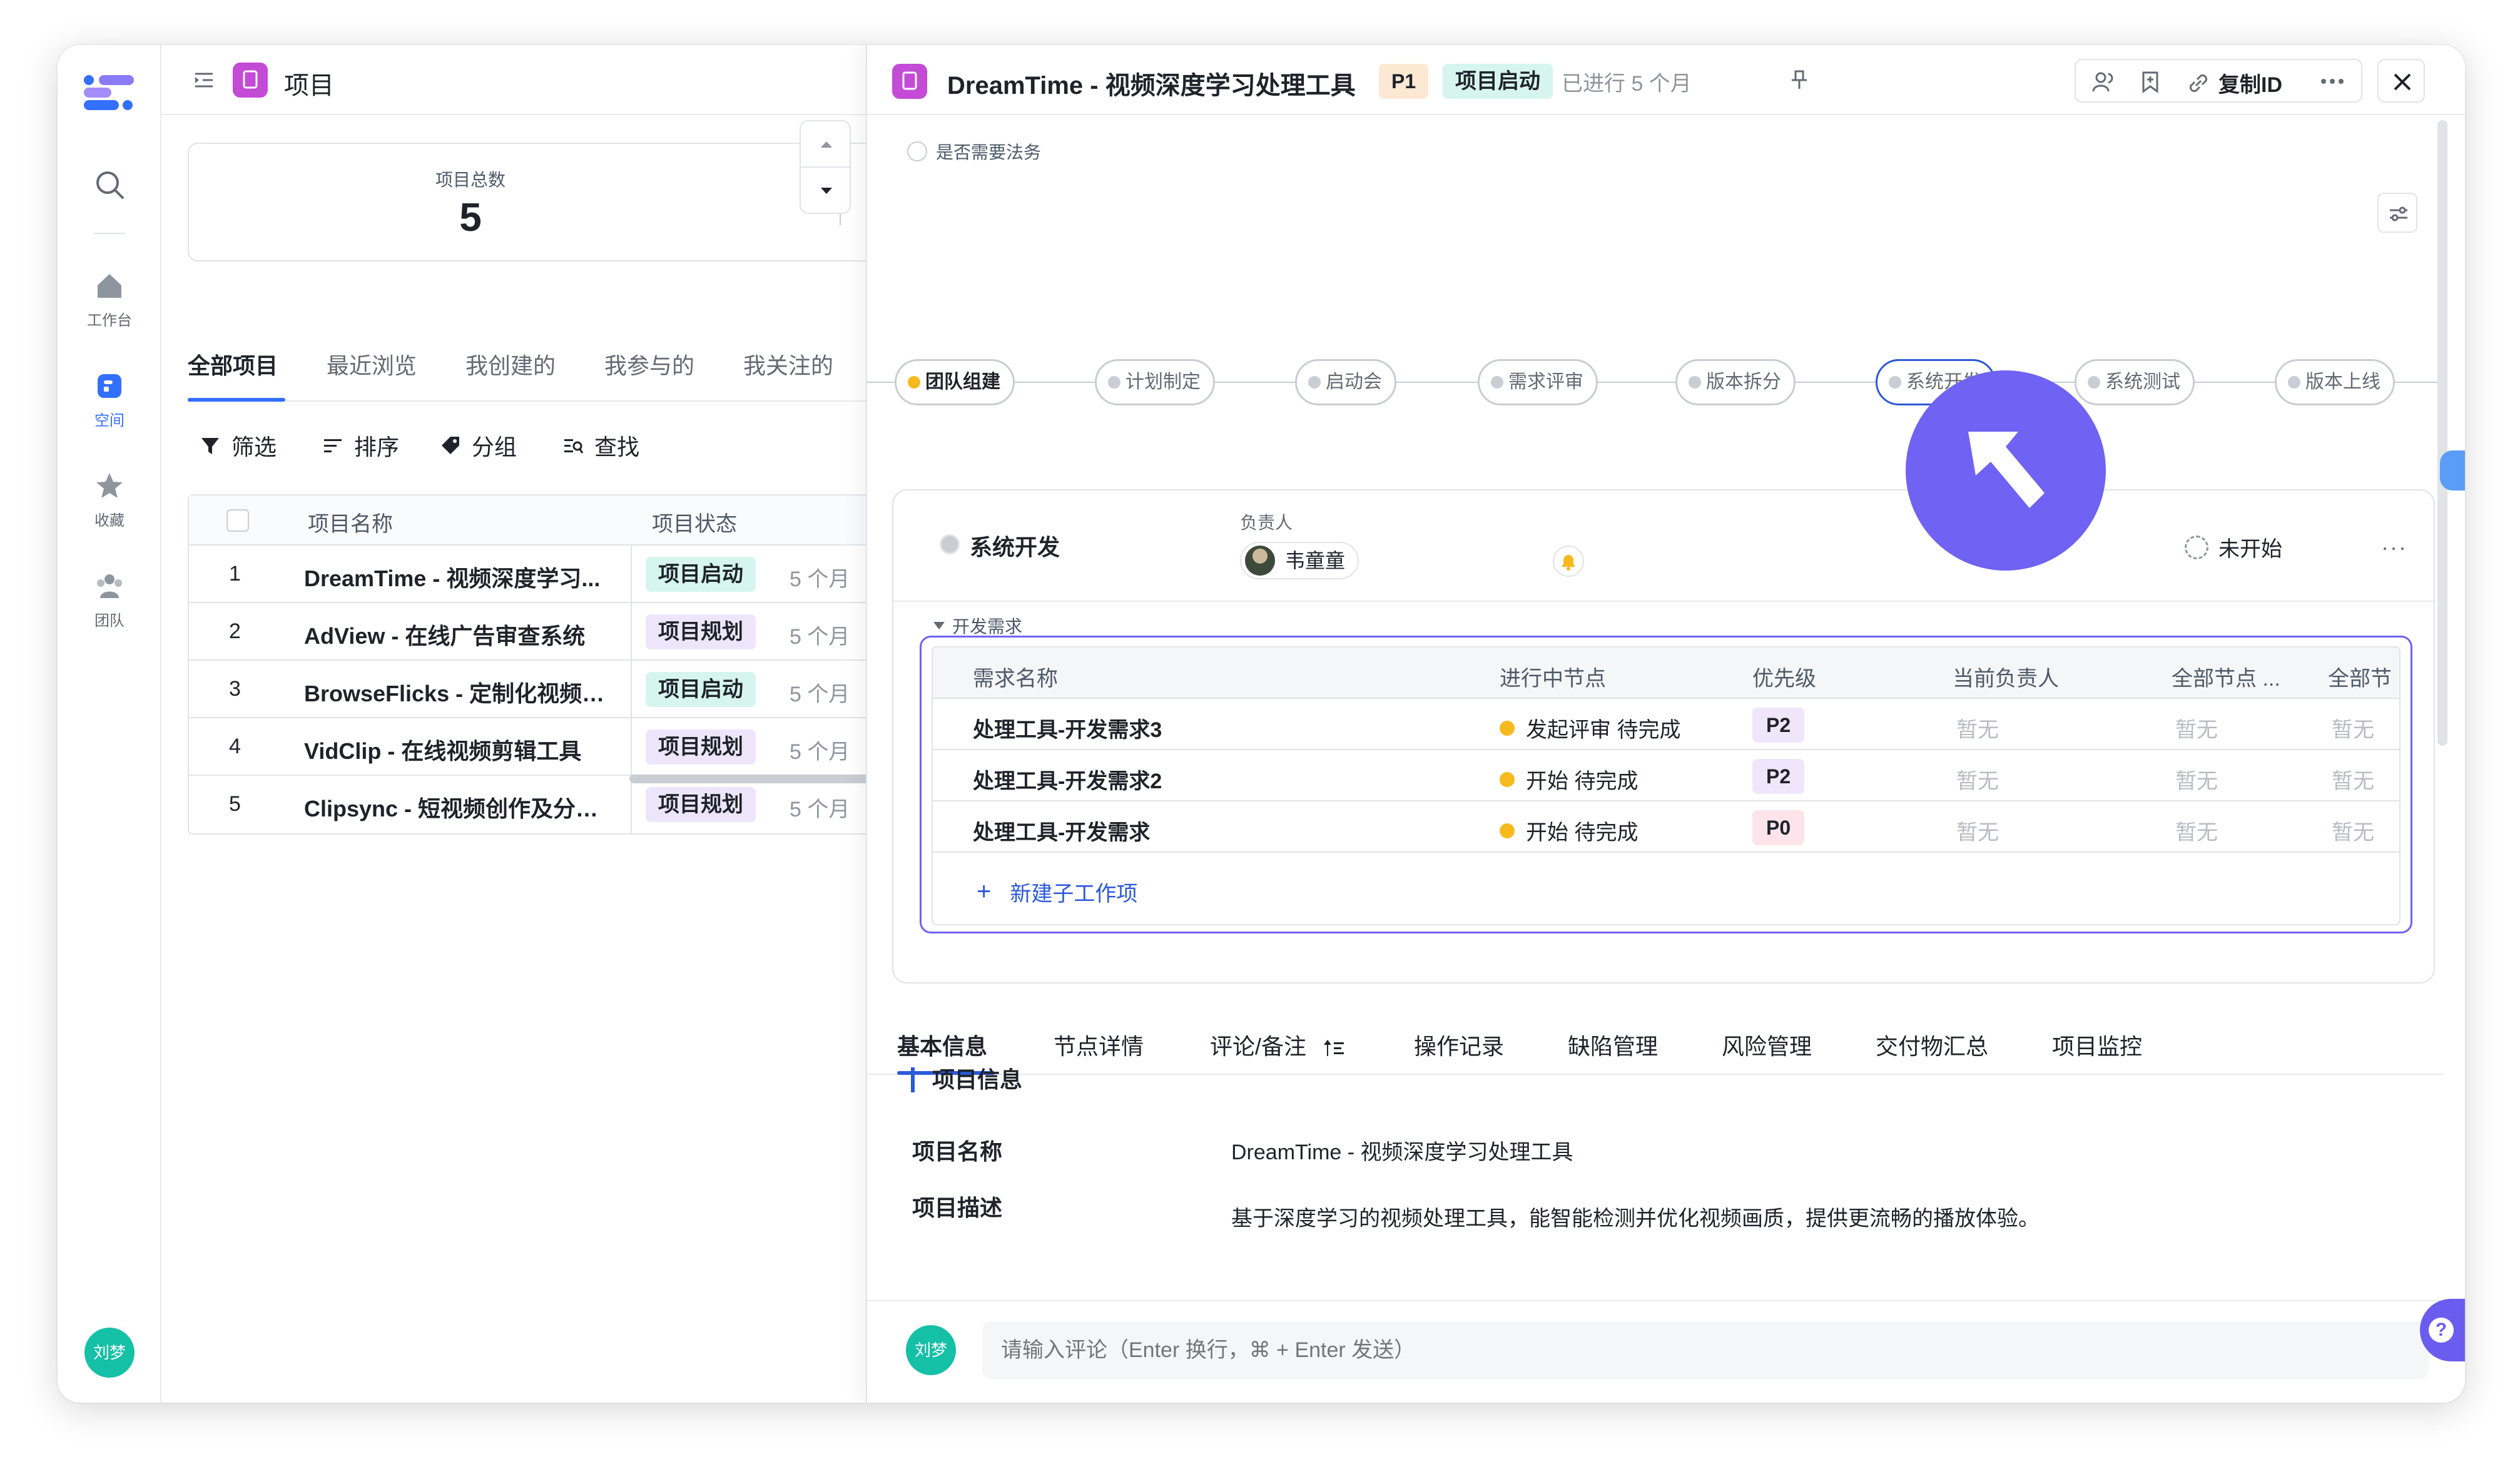 This screenshot has width=2520, height=1469. I want to click on requirement-name: 处理工具-开发需求3, so click(1067, 728).